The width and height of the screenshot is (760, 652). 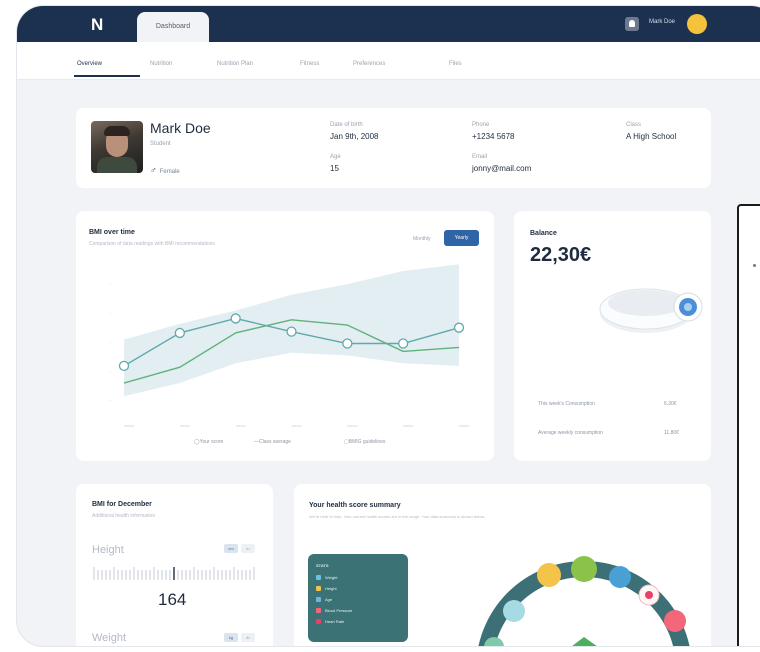 I want to click on blood-pressure-icon, so click(x=318, y=611).